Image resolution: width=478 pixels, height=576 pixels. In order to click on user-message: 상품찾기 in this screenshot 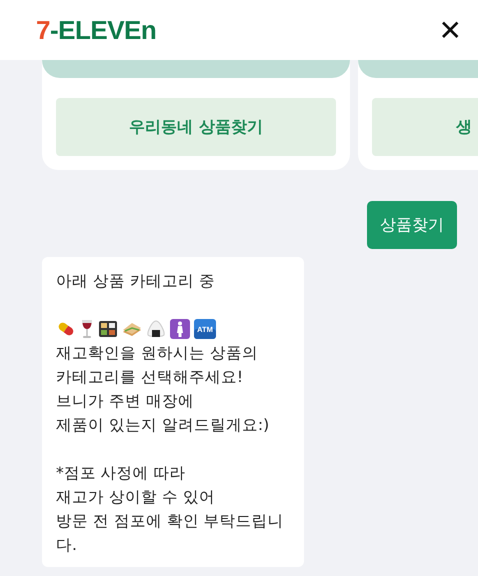, I will do `click(412, 225)`.